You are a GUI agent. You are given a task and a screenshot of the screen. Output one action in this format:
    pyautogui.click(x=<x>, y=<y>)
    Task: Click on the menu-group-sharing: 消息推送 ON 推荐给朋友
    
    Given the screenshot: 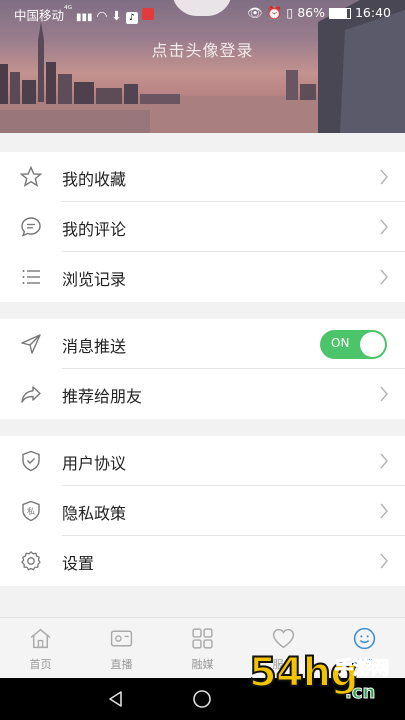 What is the action you would take?
    pyautogui.click(x=202, y=369)
    